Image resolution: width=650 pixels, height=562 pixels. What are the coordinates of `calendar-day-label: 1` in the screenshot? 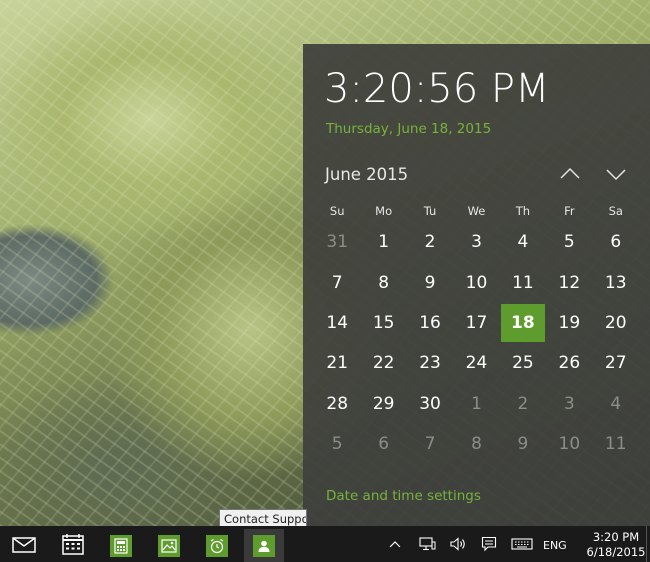 It's located at (476, 403).